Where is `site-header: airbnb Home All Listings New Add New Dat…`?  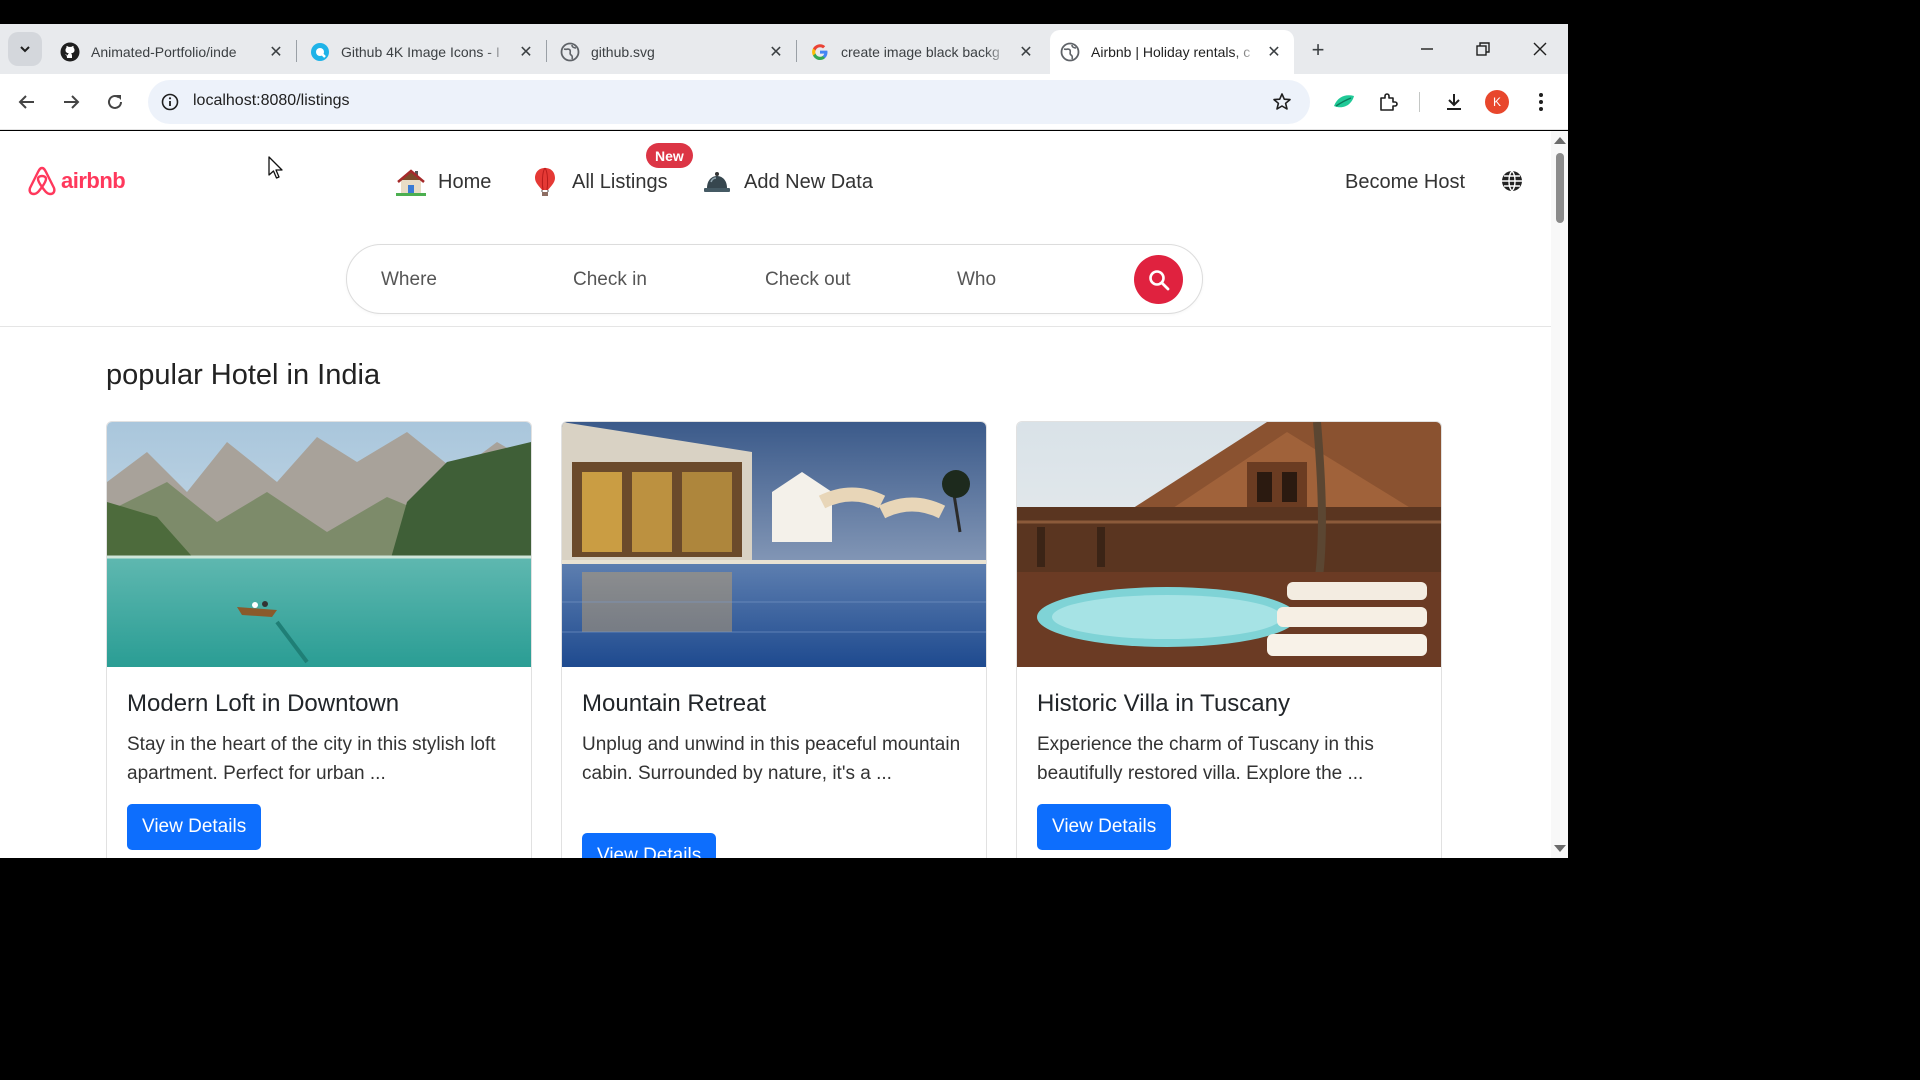 site-header: airbnb Home All Listings New Add New Dat… is located at coordinates (775, 229).